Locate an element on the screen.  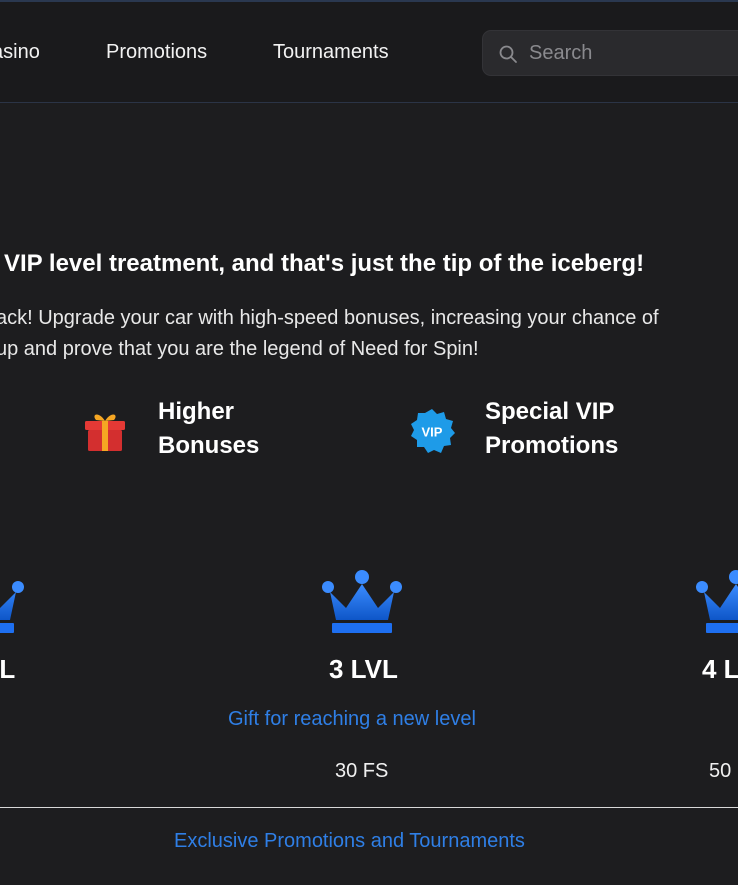
gift-row-label: Gift for reaching a new level is located at coordinates (352, 719).